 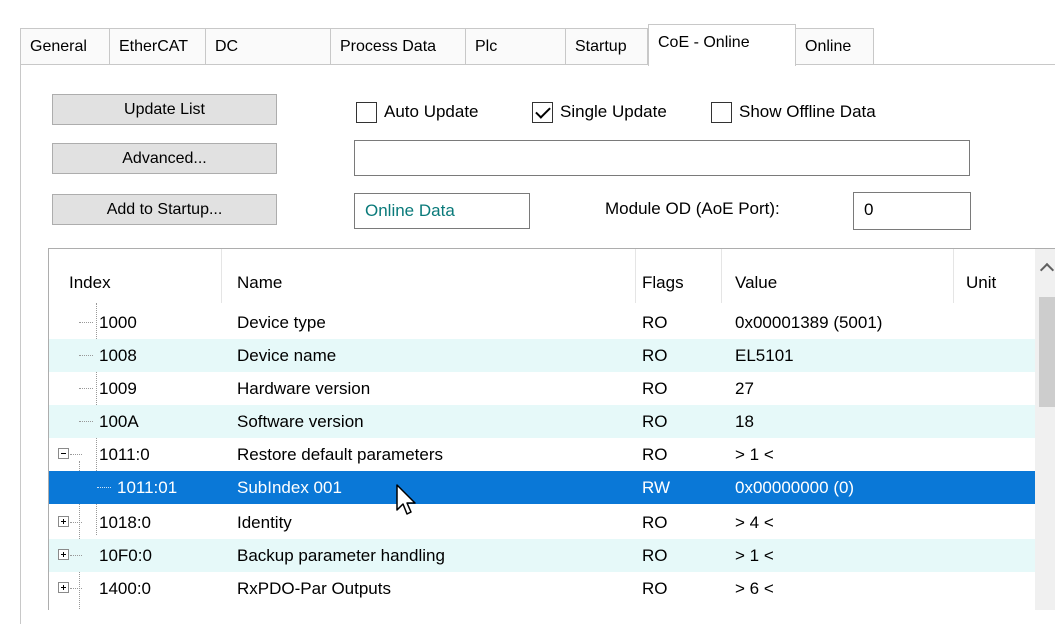 What do you see at coordinates (764, 355) in the screenshot?
I see `row-value: EL5101` at bounding box center [764, 355].